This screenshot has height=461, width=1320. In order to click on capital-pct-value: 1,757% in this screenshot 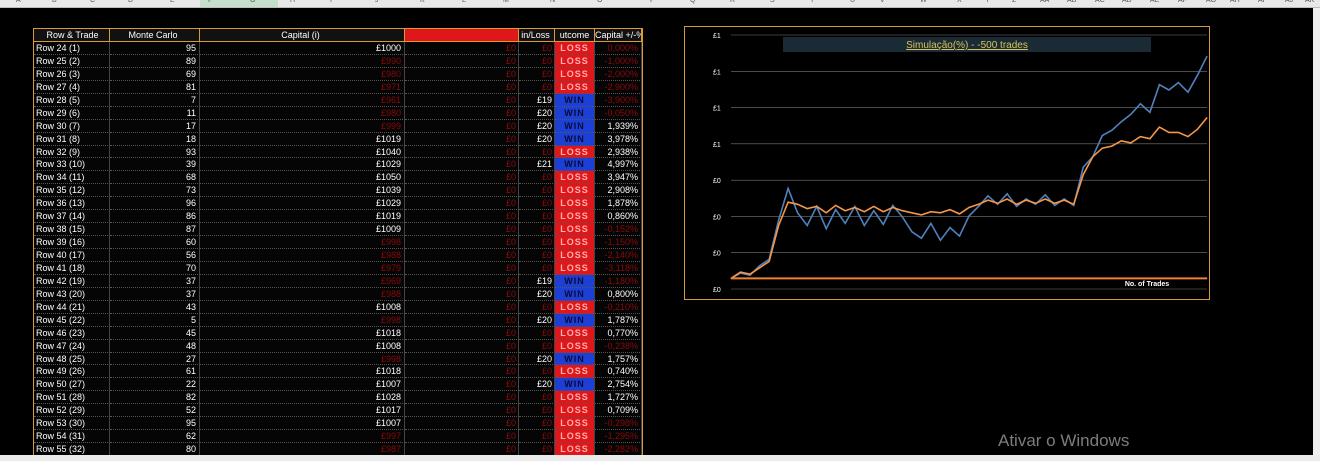, I will do `click(618, 359)`.